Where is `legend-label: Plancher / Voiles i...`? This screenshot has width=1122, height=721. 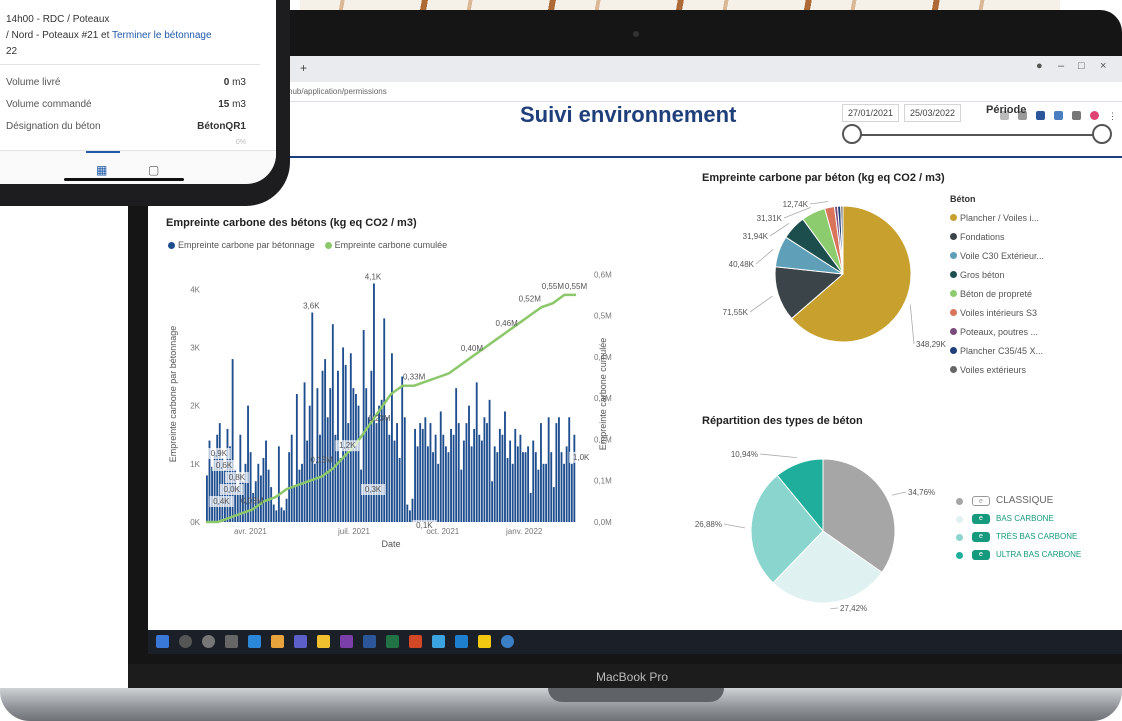 legend-label: Plancher / Voiles i... is located at coordinates (1000, 217).